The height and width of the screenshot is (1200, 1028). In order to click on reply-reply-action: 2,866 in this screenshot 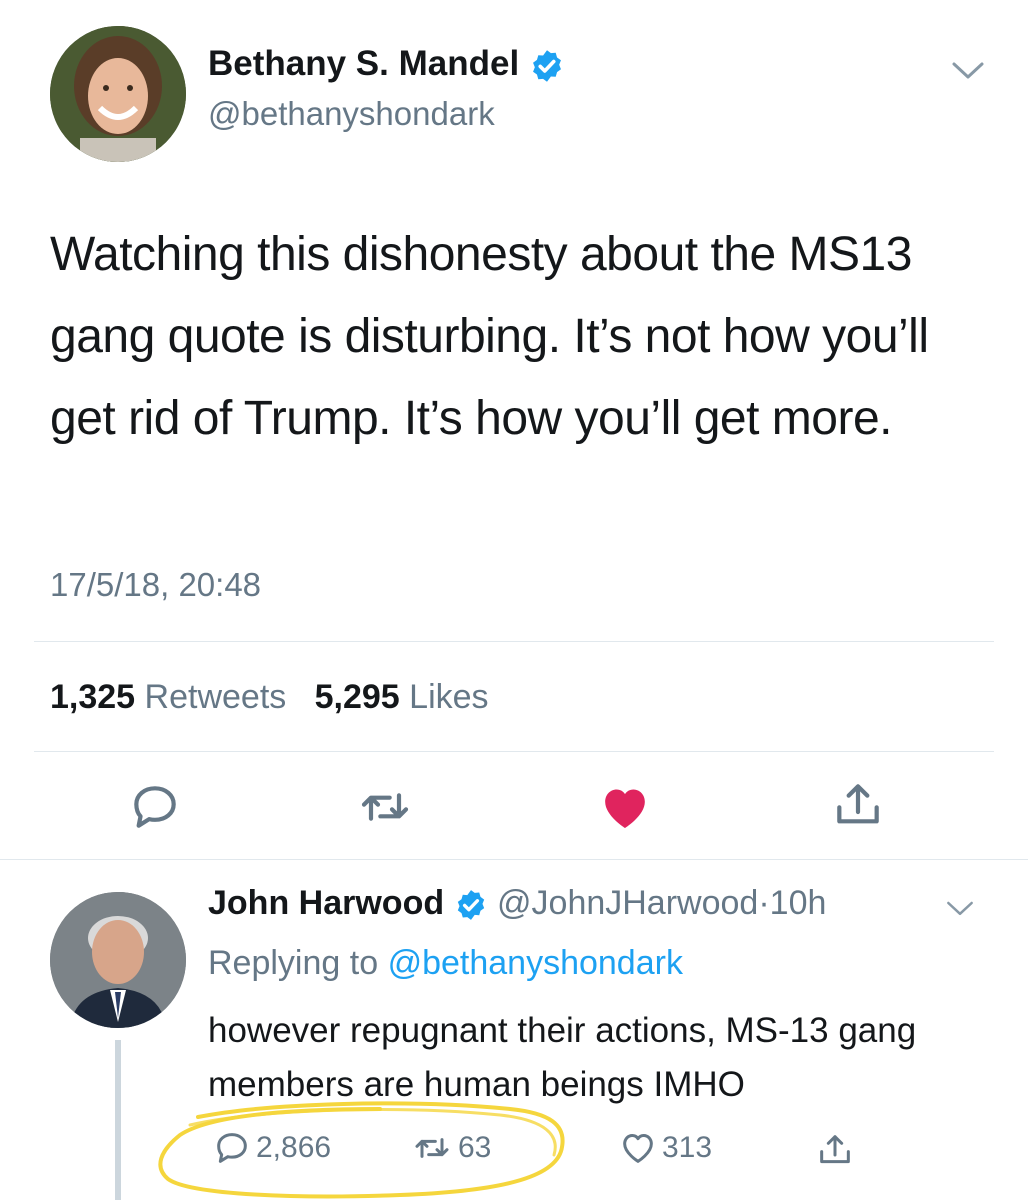, I will do `click(271, 1148)`.